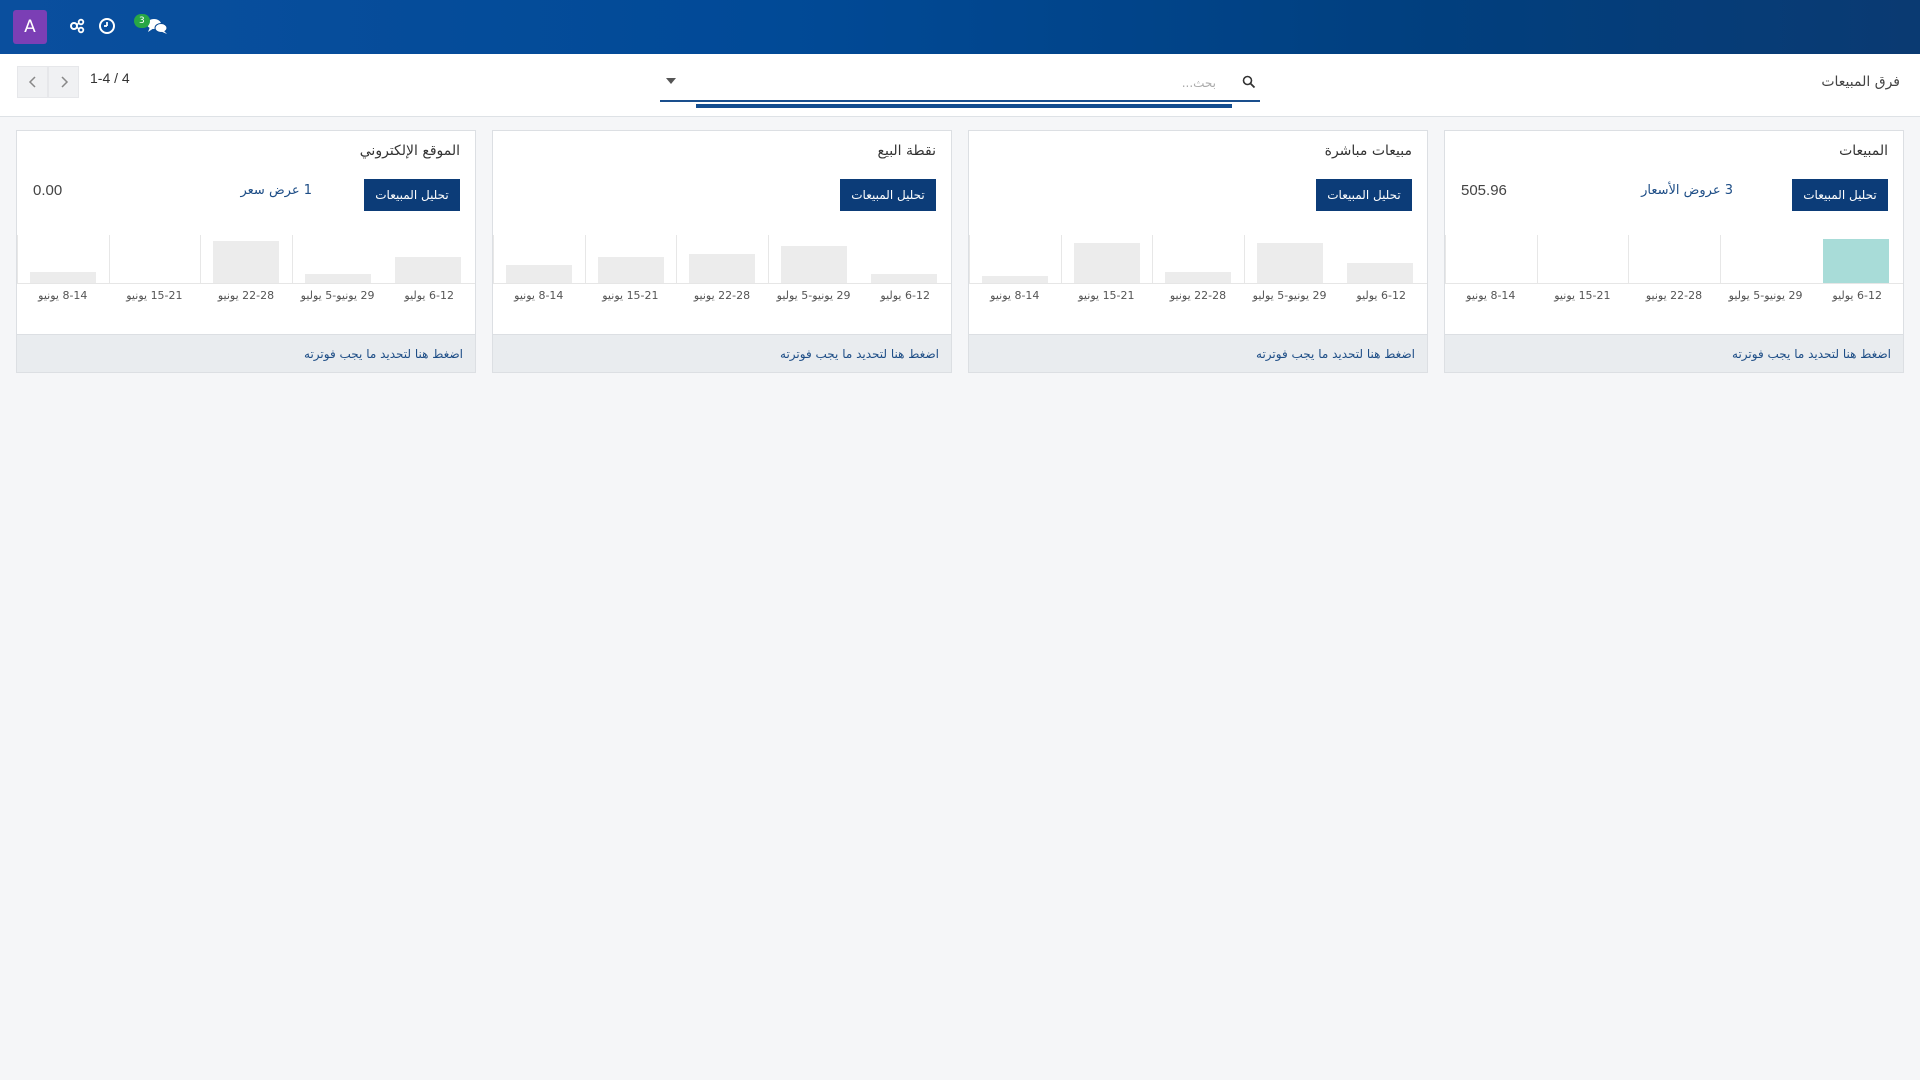 This screenshot has height=1080, width=1920. I want to click on pager-previous-button, so click(32, 82).